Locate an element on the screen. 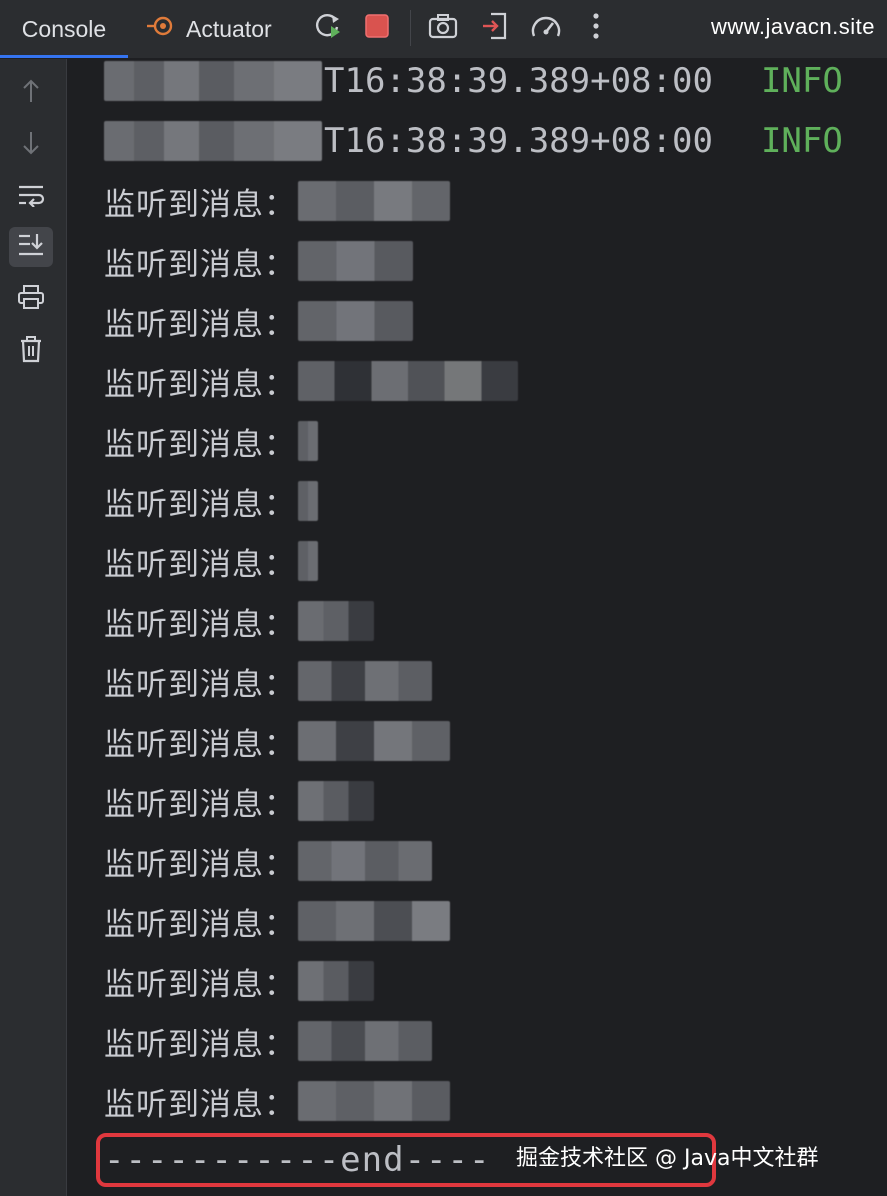 Image resolution: width=887 pixels, height=1196 pixels. juejin-watermark: 掘金技术社区 @ Java中文社群 is located at coordinates (667, 1158).